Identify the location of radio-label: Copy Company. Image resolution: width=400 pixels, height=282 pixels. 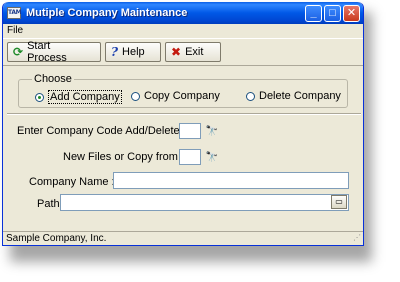
(182, 96).